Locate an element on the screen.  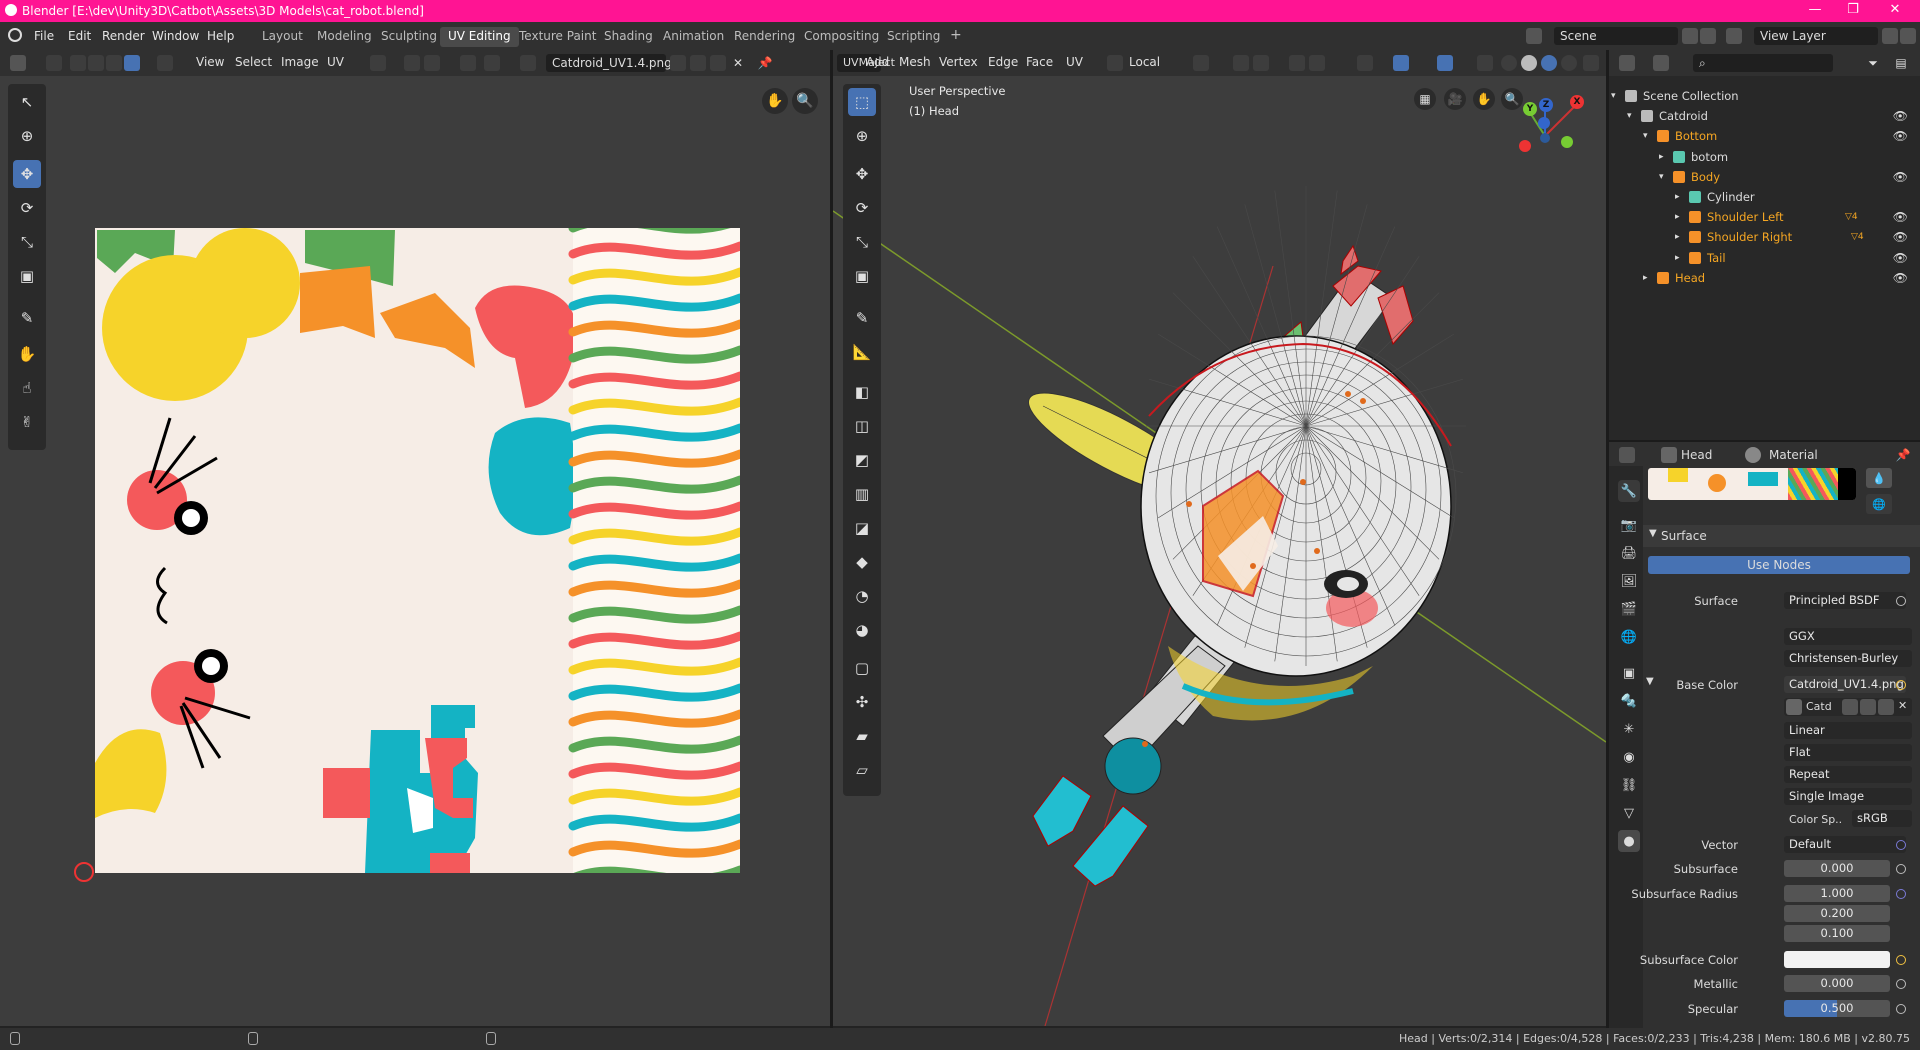
editor-type-icon is located at coordinates (18, 63).